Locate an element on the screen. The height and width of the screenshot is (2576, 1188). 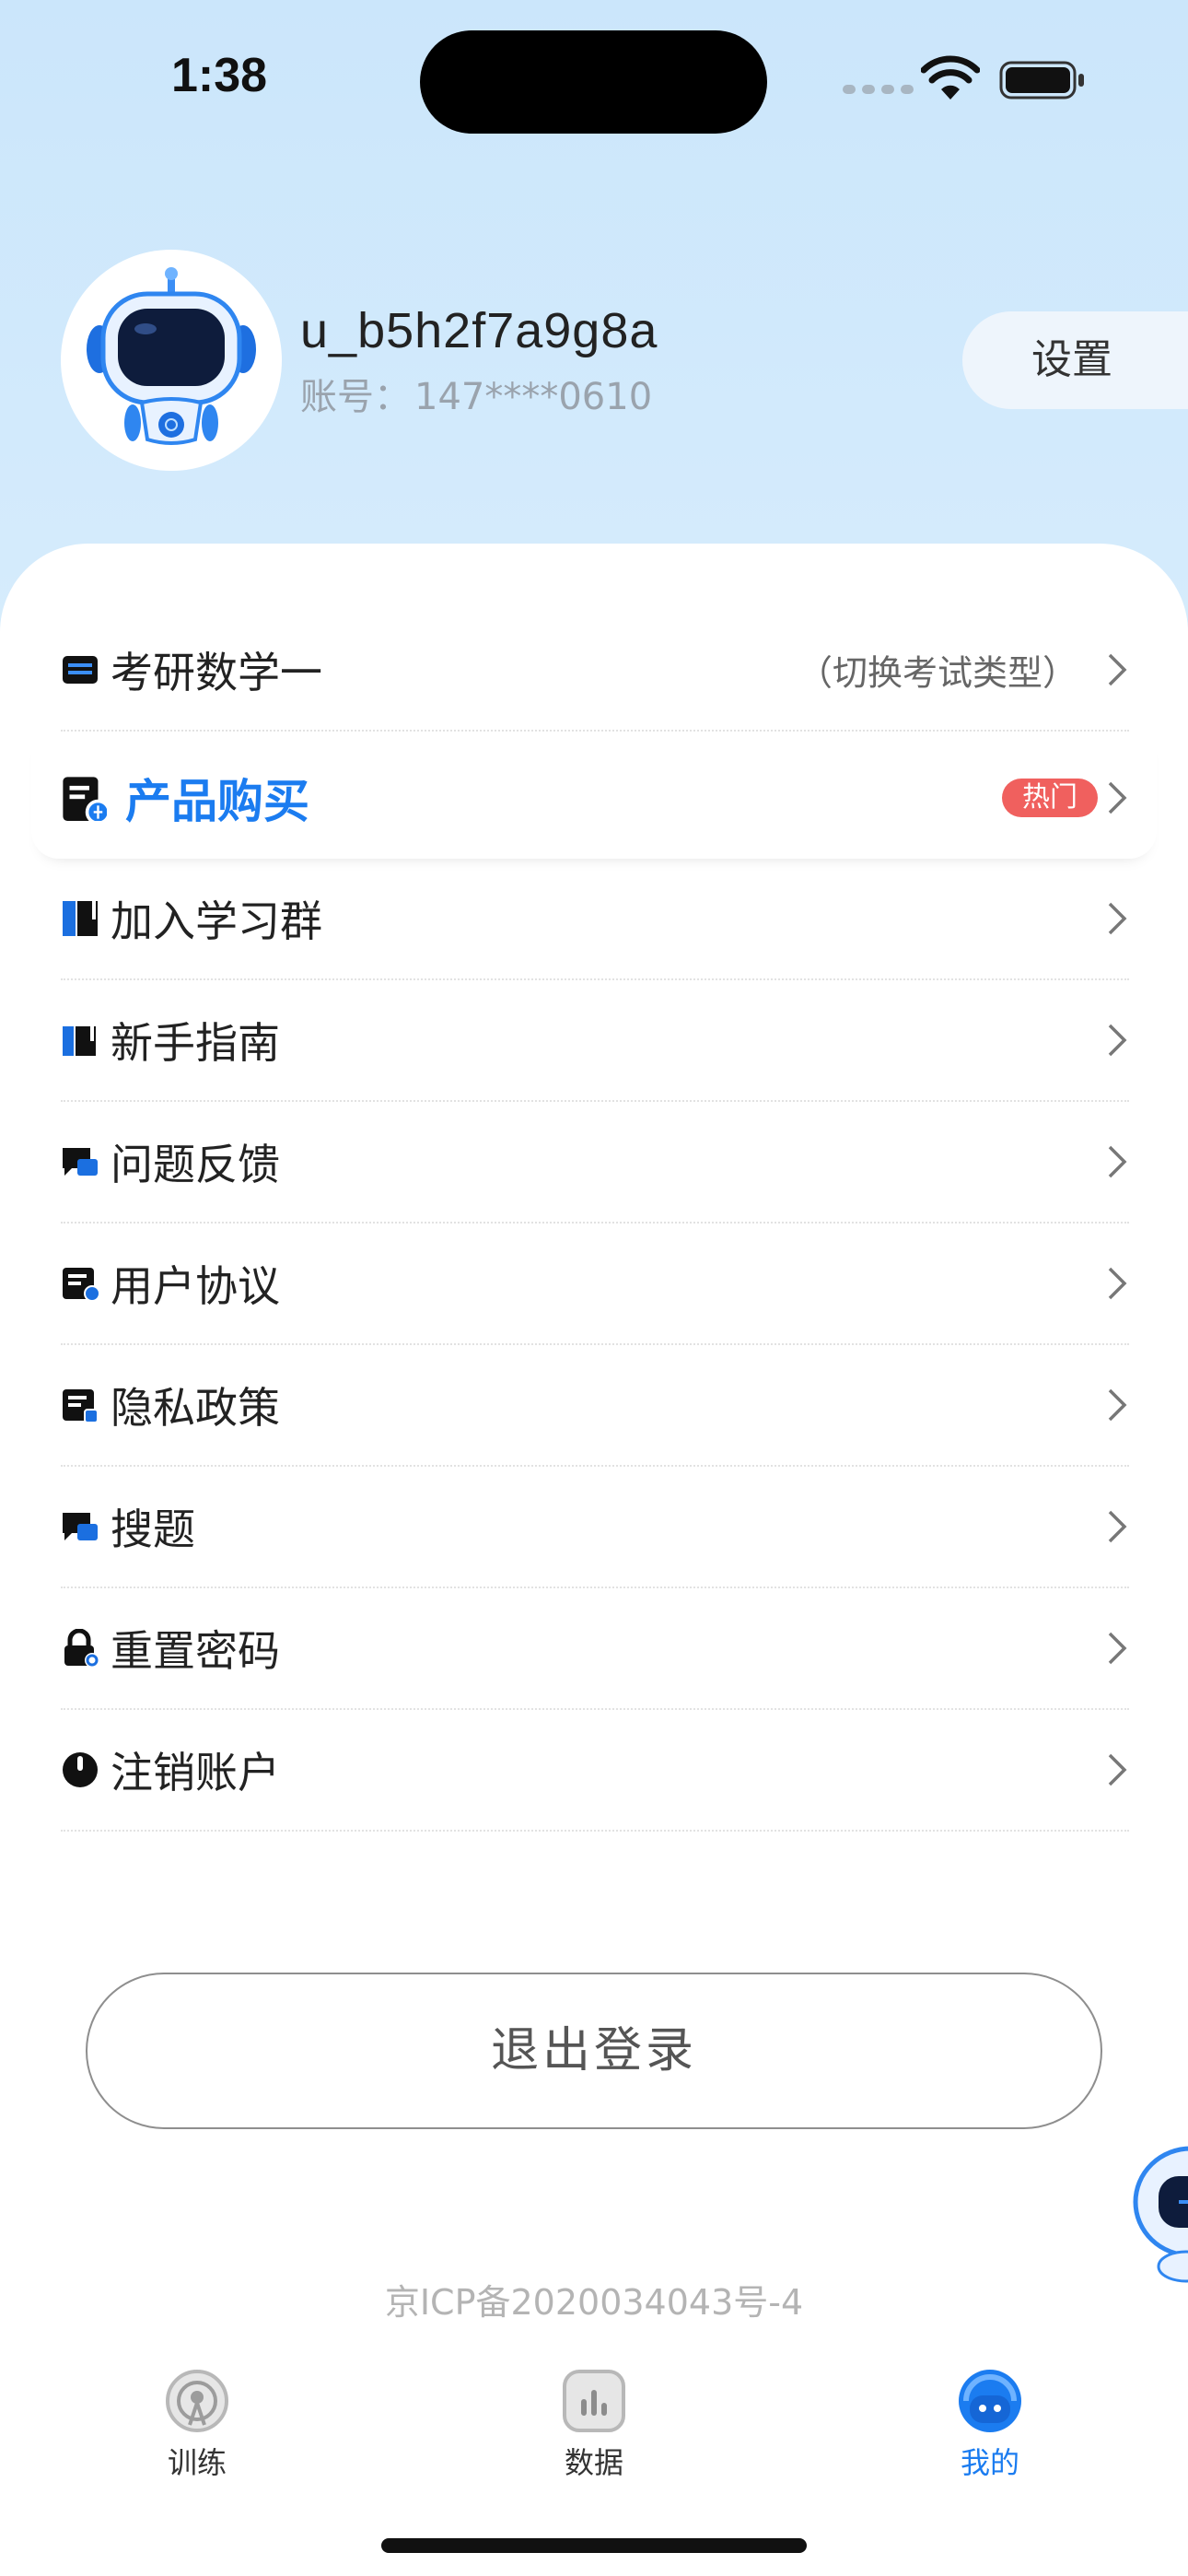
wifi-icon is located at coordinates (951, 77).